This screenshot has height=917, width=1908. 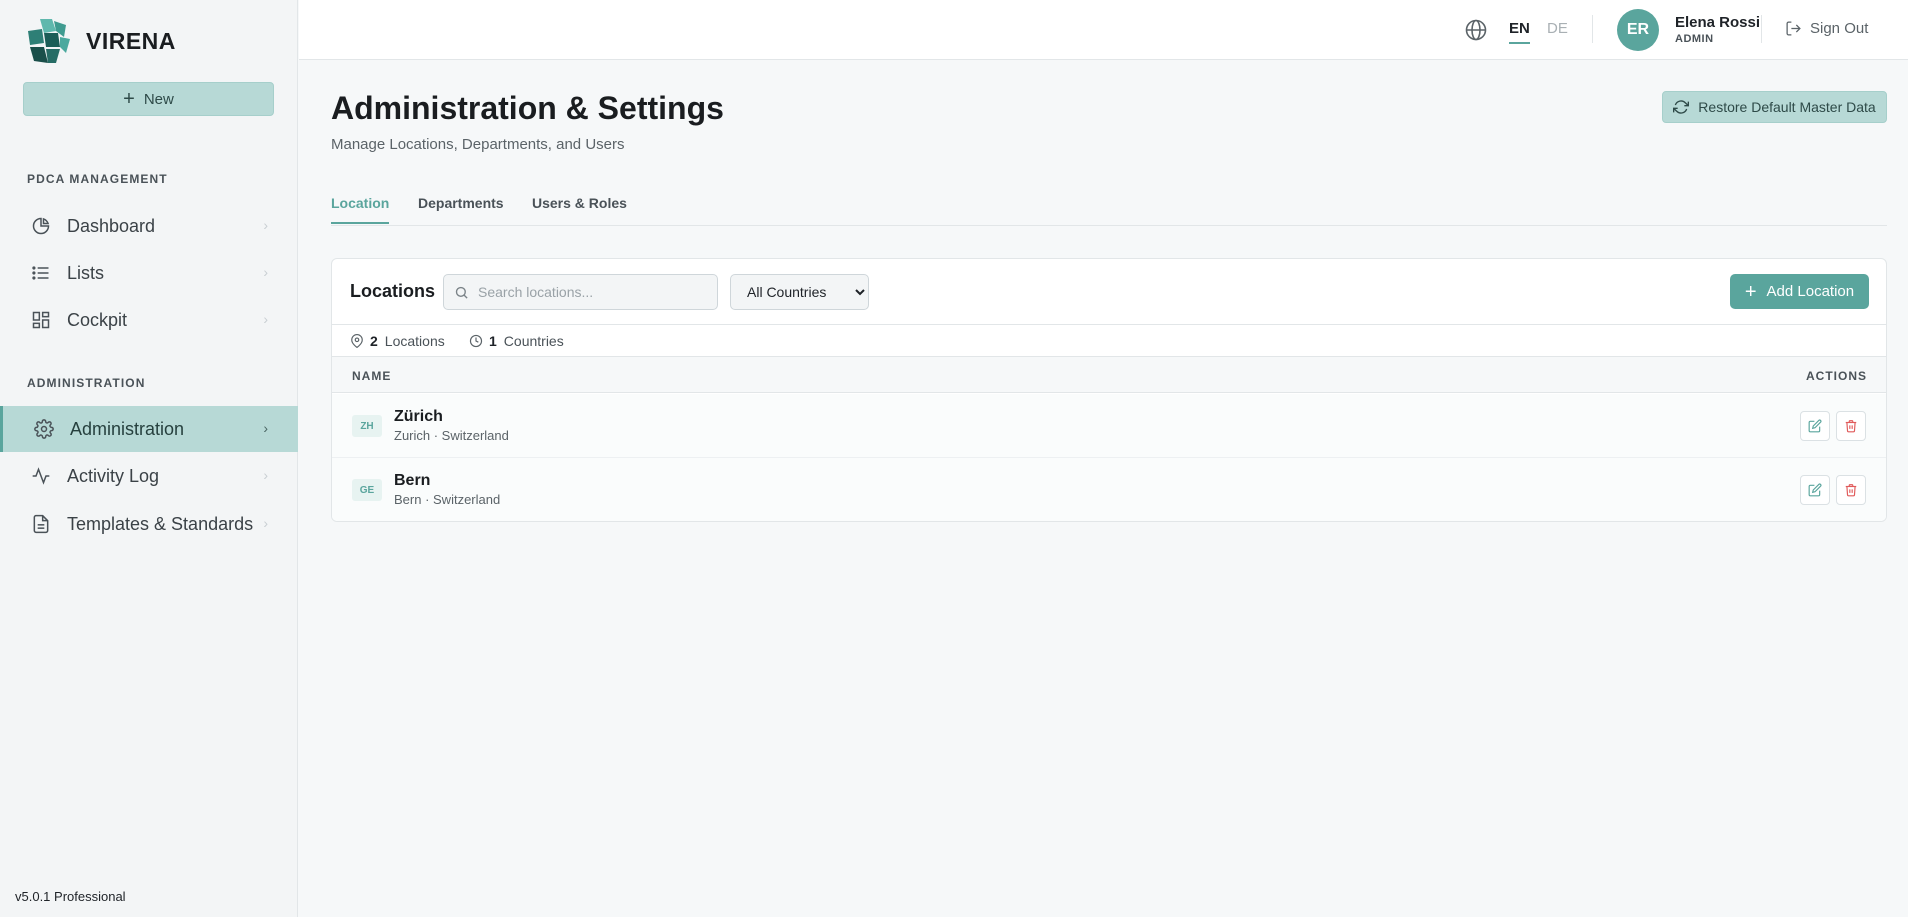 I want to click on section-label-administration: ADMINISTRATION, so click(x=86, y=383).